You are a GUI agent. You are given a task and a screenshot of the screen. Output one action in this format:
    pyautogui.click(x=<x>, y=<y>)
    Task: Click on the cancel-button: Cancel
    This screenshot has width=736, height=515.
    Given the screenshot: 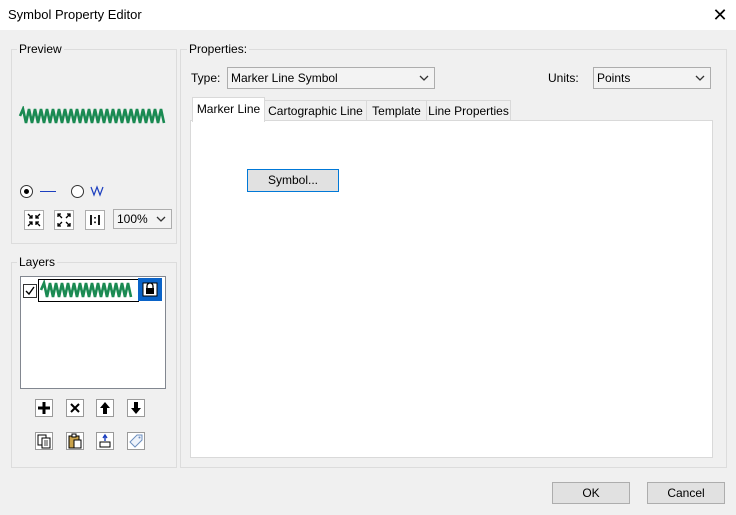 What is the action you would take?
    pyautogui.click(x=686, y=493)
    